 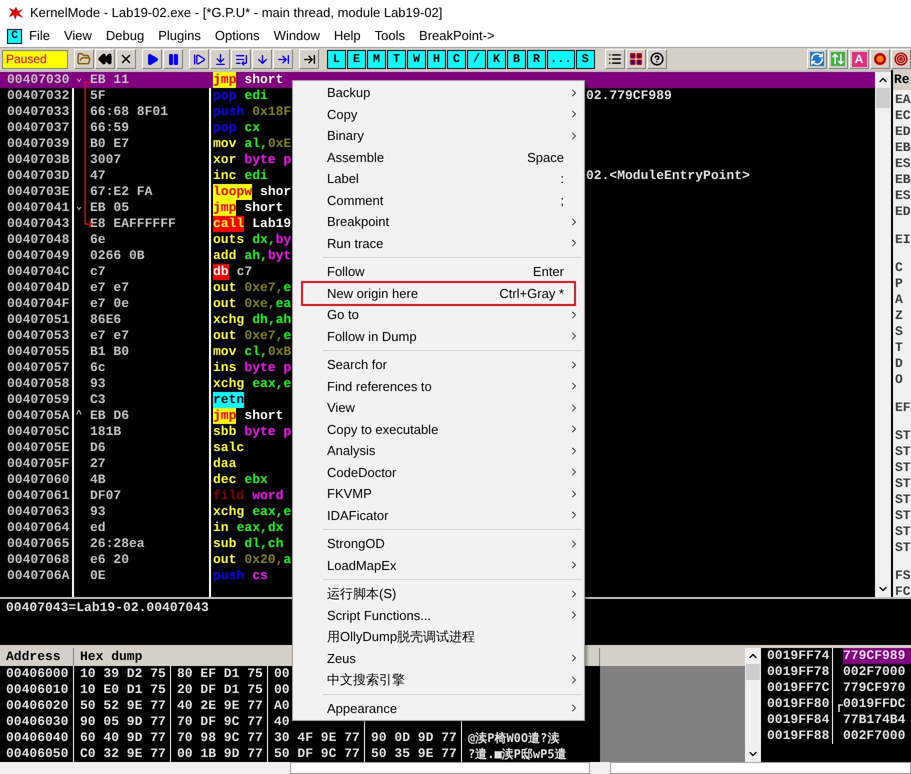 I want to click on address-cell: 00407032, so click(x=36, y=96).